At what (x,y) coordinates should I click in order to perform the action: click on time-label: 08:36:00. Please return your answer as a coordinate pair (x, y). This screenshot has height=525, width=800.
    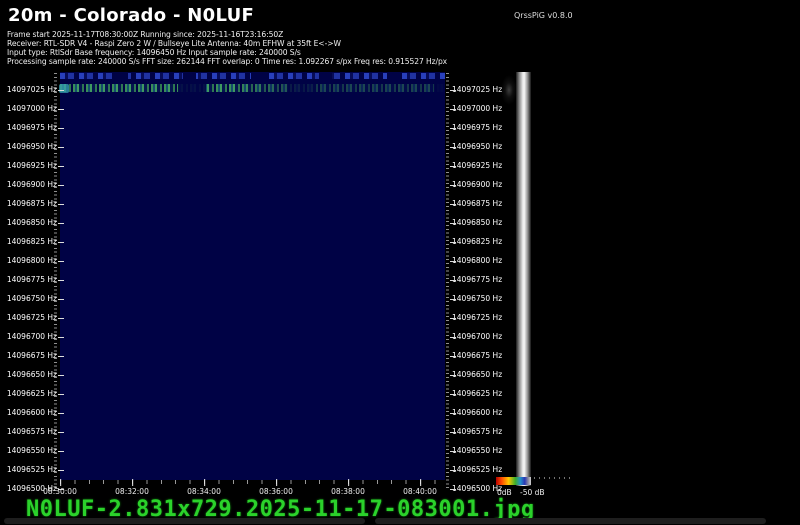
    Looking at the image, I should click on (276, 487).